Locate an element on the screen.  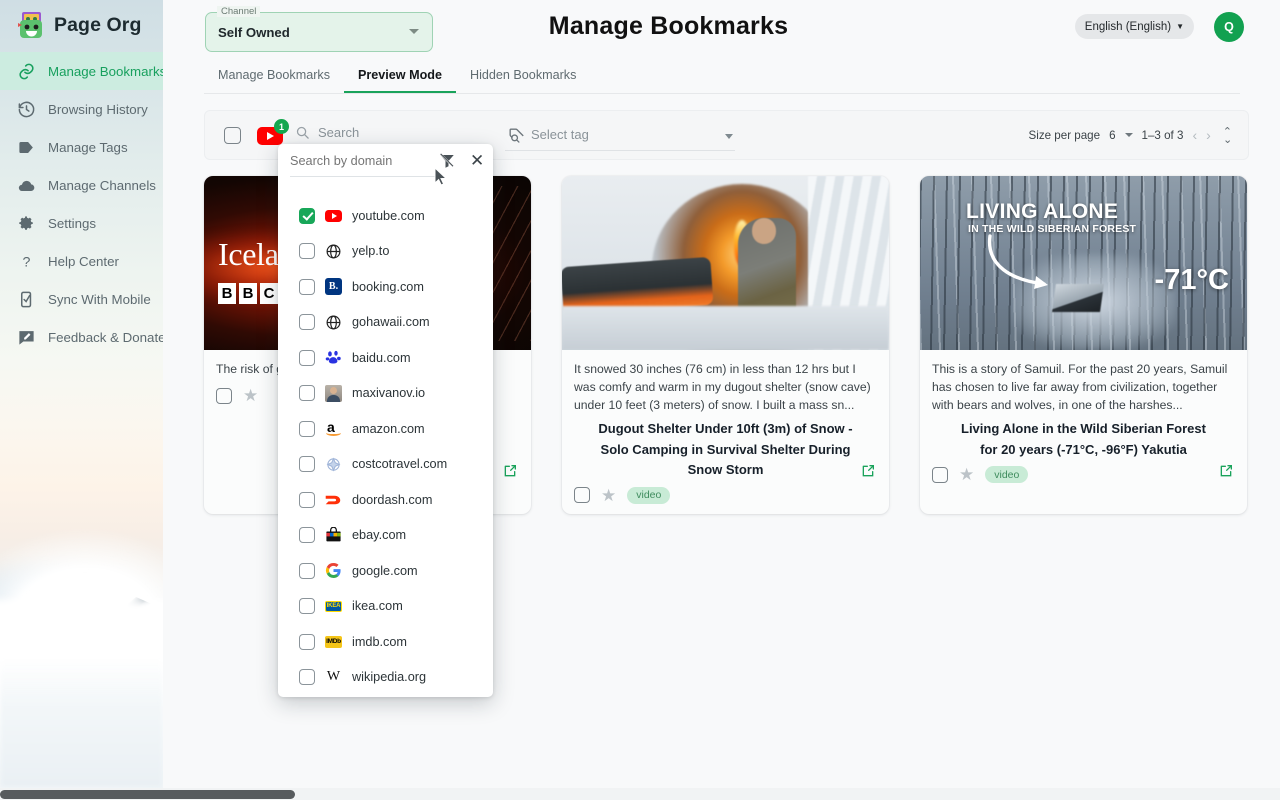
search-input: Search is located at coordinates (327, 132).